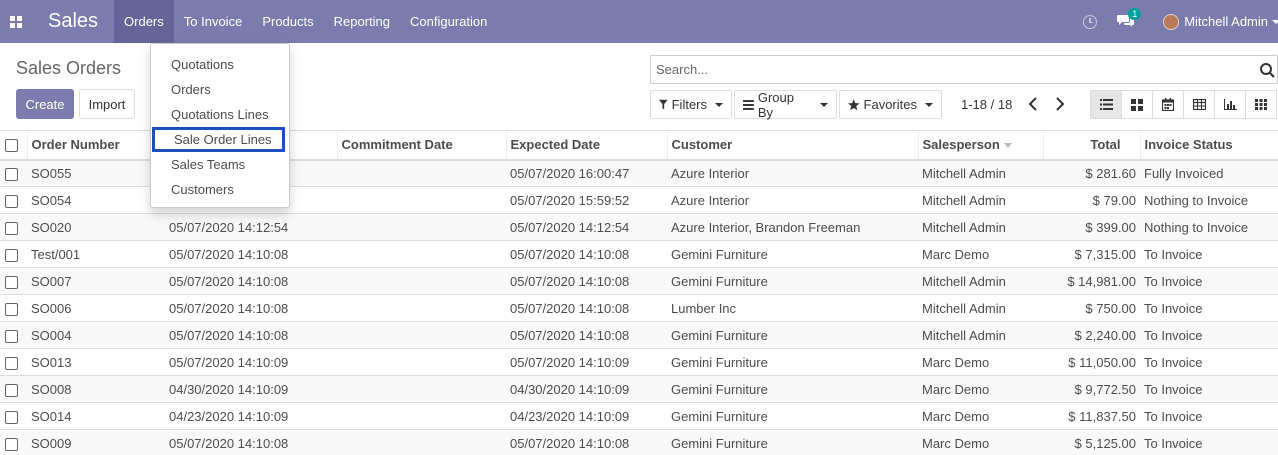  What do you see at coordinates (73, 21) in the screenshot?
I see `app-brand: Sales` at bounding box center [73, 21].